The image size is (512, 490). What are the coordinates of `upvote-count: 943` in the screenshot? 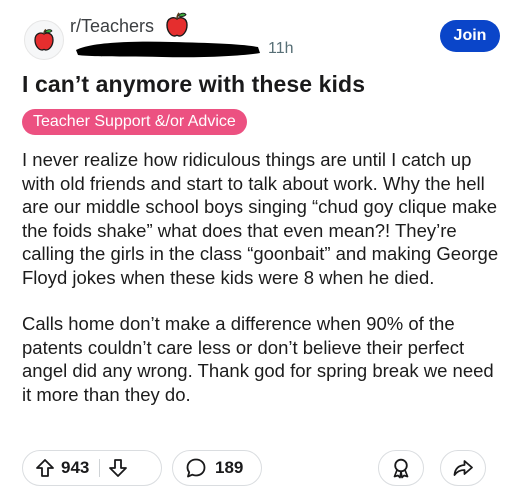 It's located at (75, 467).